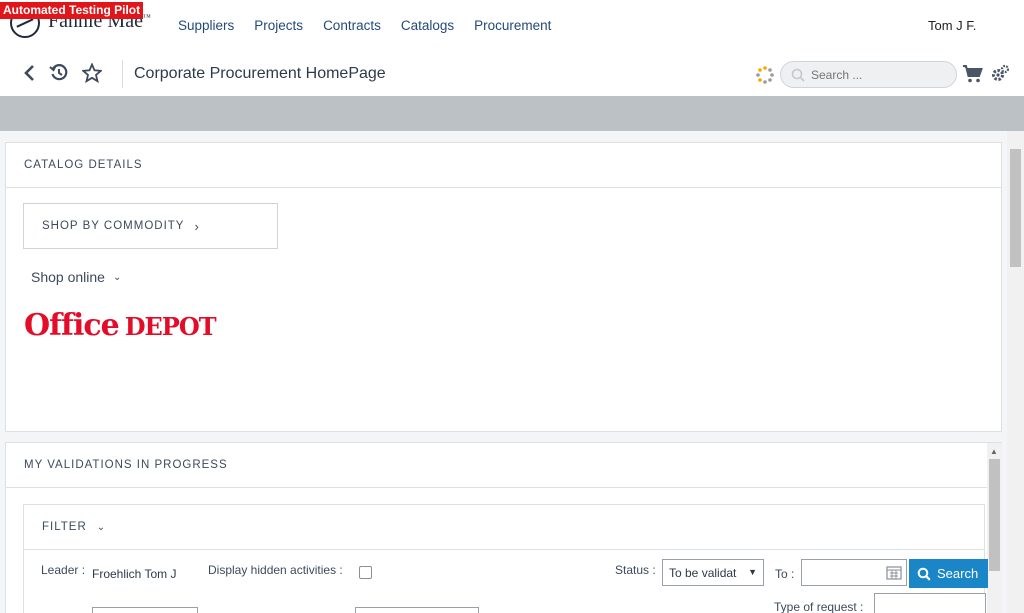 The width and height of the screenshot is (1024, 613). Describe the element at coordinates (72, 10) in the screenshot. I see `automated-testing-badge: Automated Testing Pilot` at that location.